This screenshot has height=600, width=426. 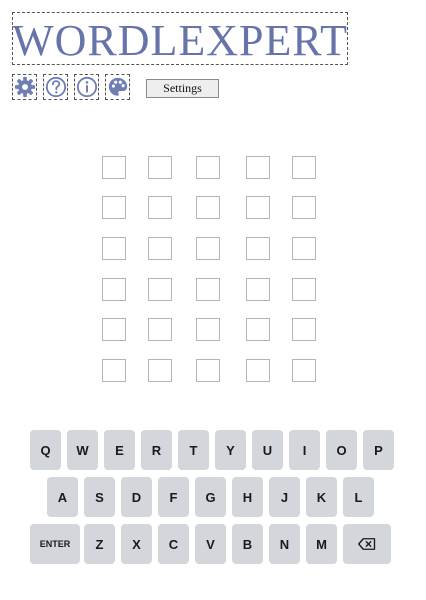 I want to click on key-s: S, so click(x=99, y=497).